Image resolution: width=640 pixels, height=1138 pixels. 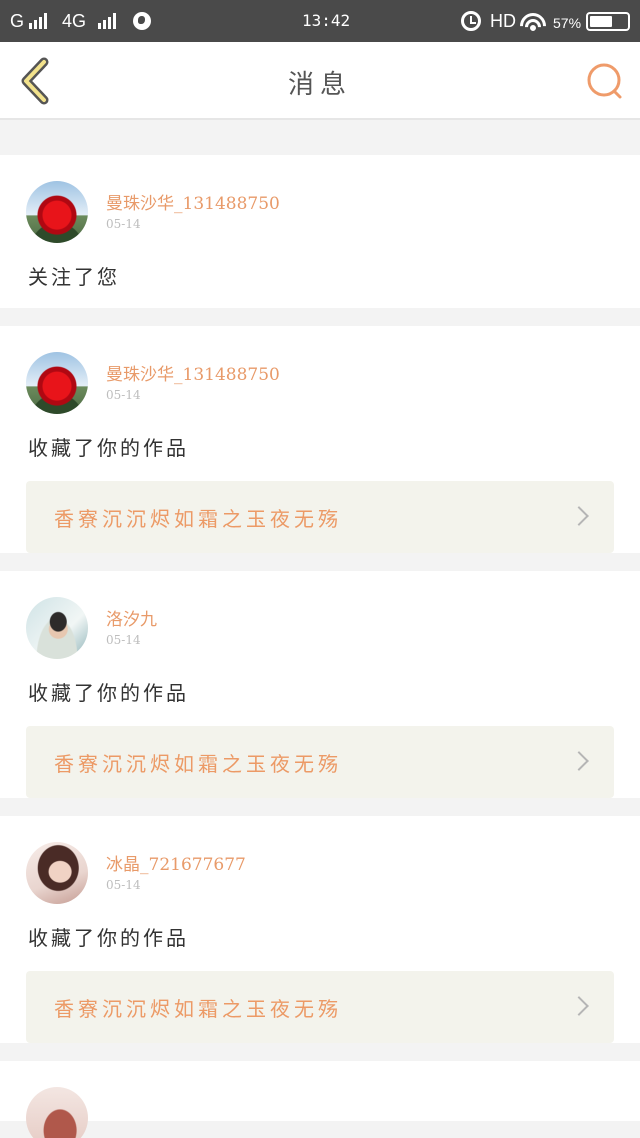 What do you see at coordinates (17, 21) in the screenshot?
I see `carrier-label: G` at bounding box center [17, 21].